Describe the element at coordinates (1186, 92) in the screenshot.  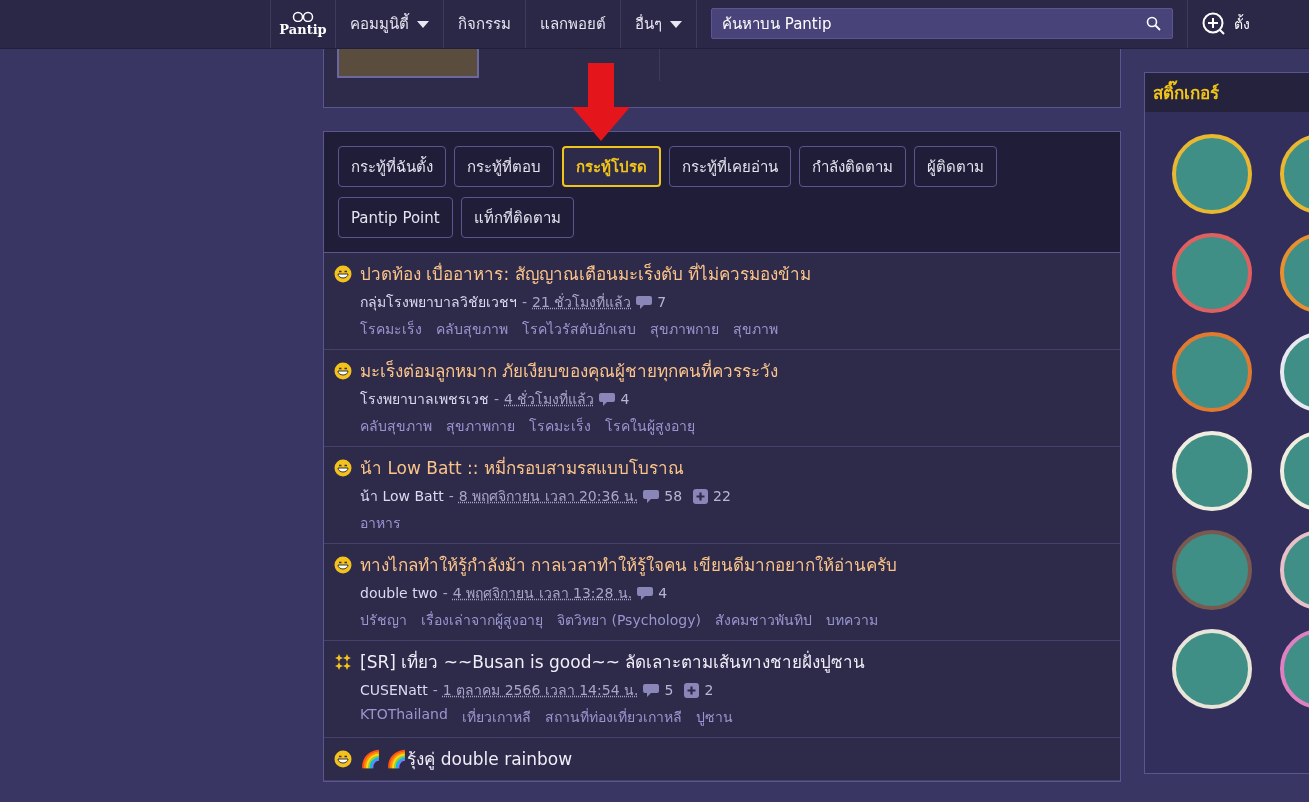
I see `panel-title: สติ๊กเกอร์` at that location.